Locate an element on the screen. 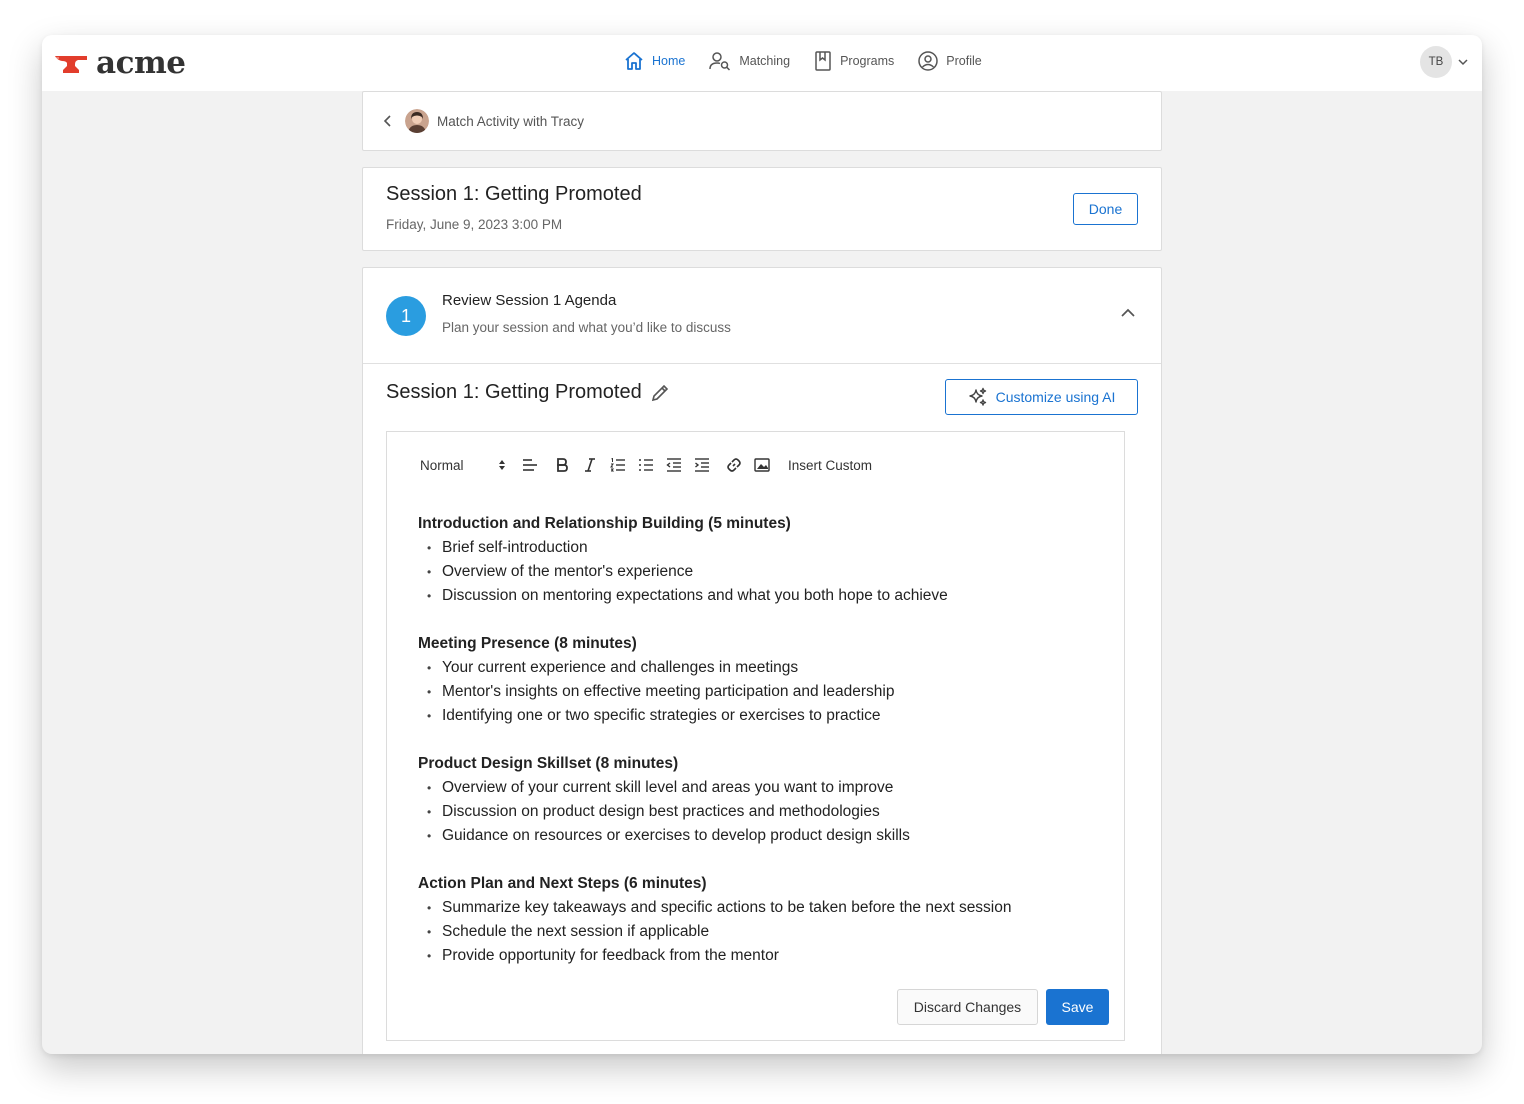  person-photo-icon is located at coordinates (417, 121).